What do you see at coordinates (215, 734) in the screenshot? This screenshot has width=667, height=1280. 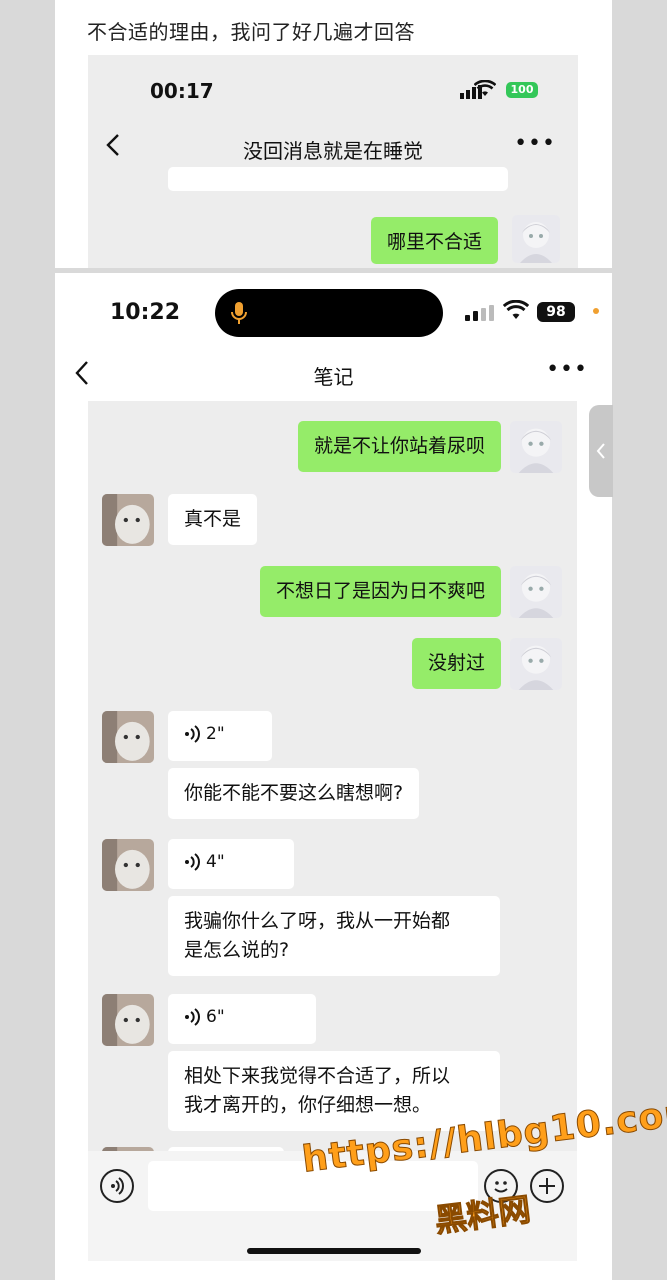 I see `voice-duration: 2"` at bounding box center [215, 734].